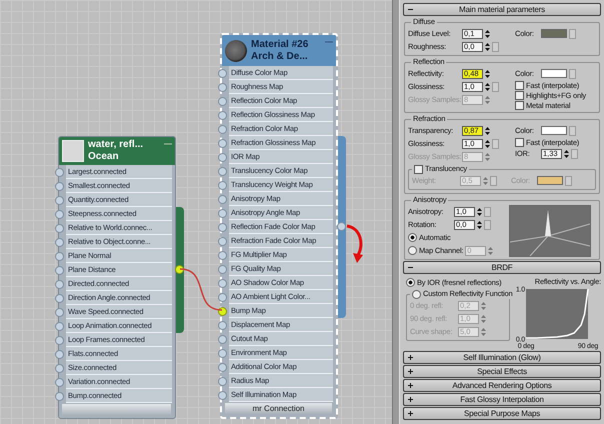 The image size is (604, 424). I want to click on node-header: Material #26 Arch & De... —, so click(279, 50).